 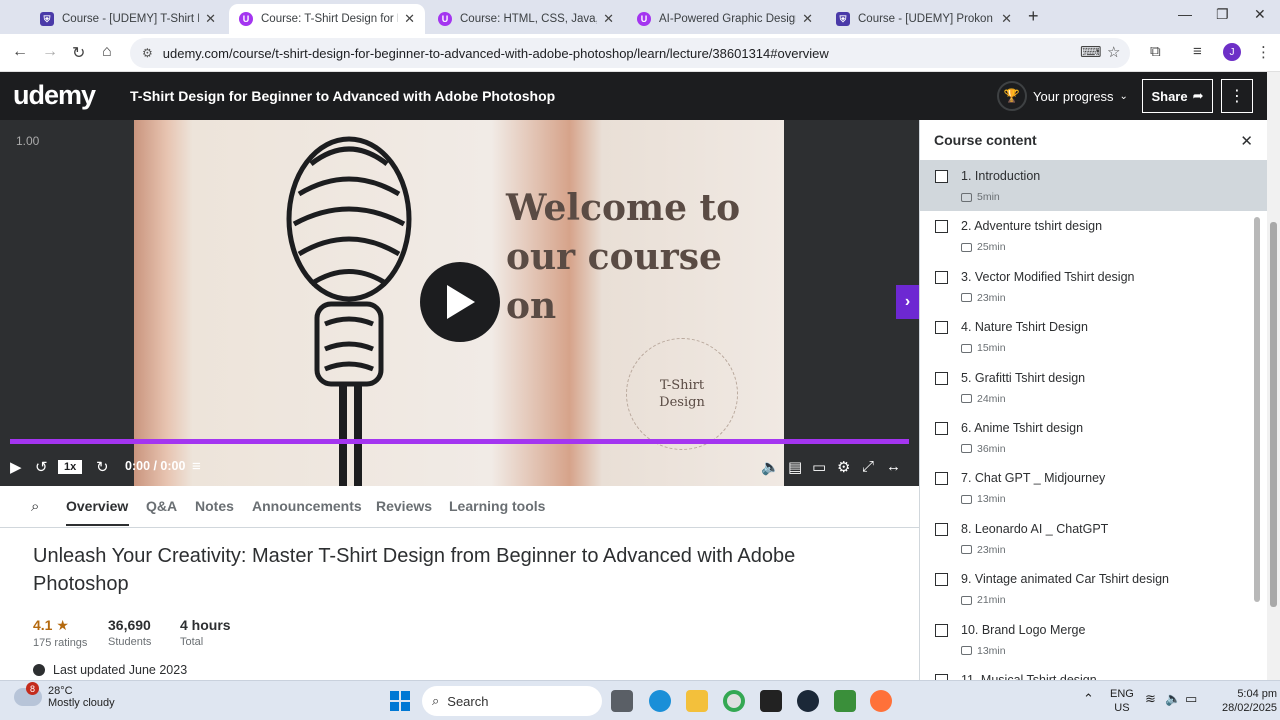 I want to click on browser-tab-active: U Course: T-Shirt Design for Begi ✕, so click(x=327, y=19).